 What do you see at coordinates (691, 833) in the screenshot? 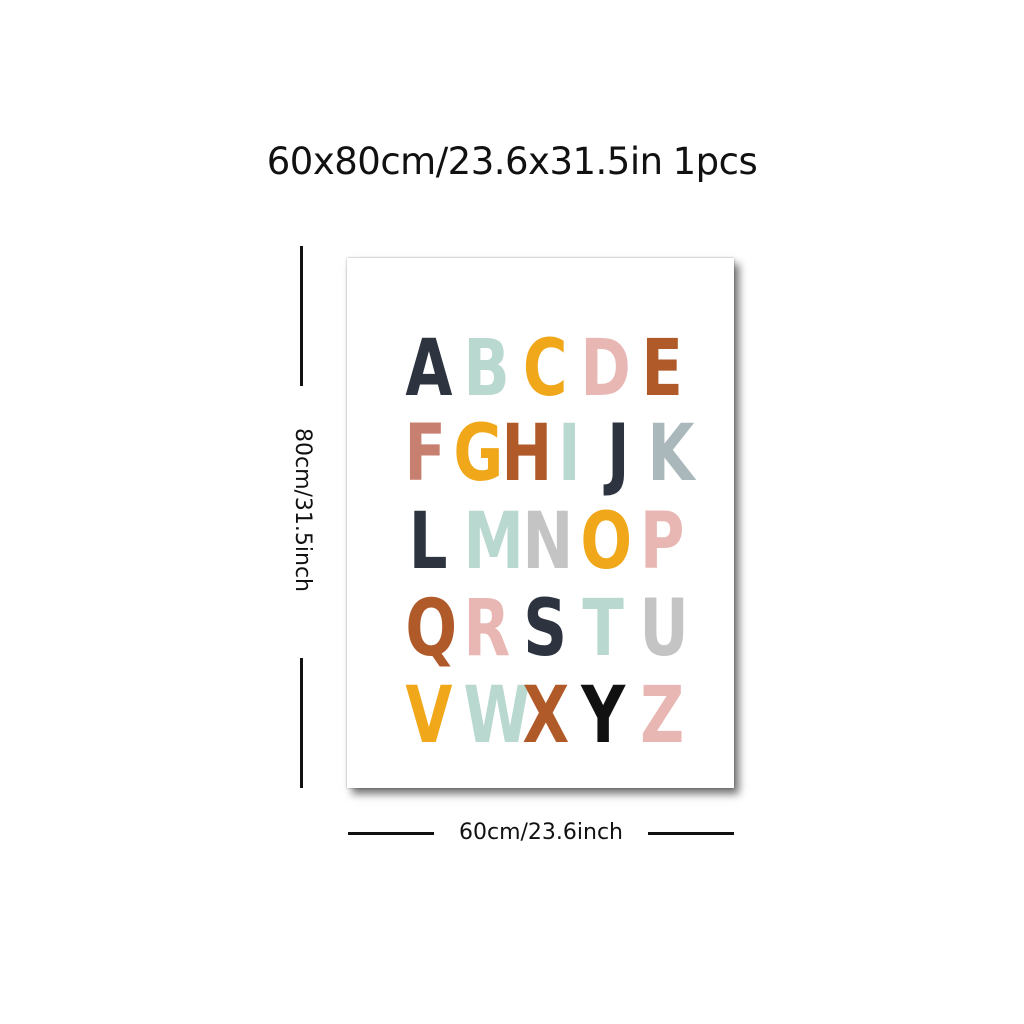
I see `width-dimension-line-right` at bounding box center [691, 833].